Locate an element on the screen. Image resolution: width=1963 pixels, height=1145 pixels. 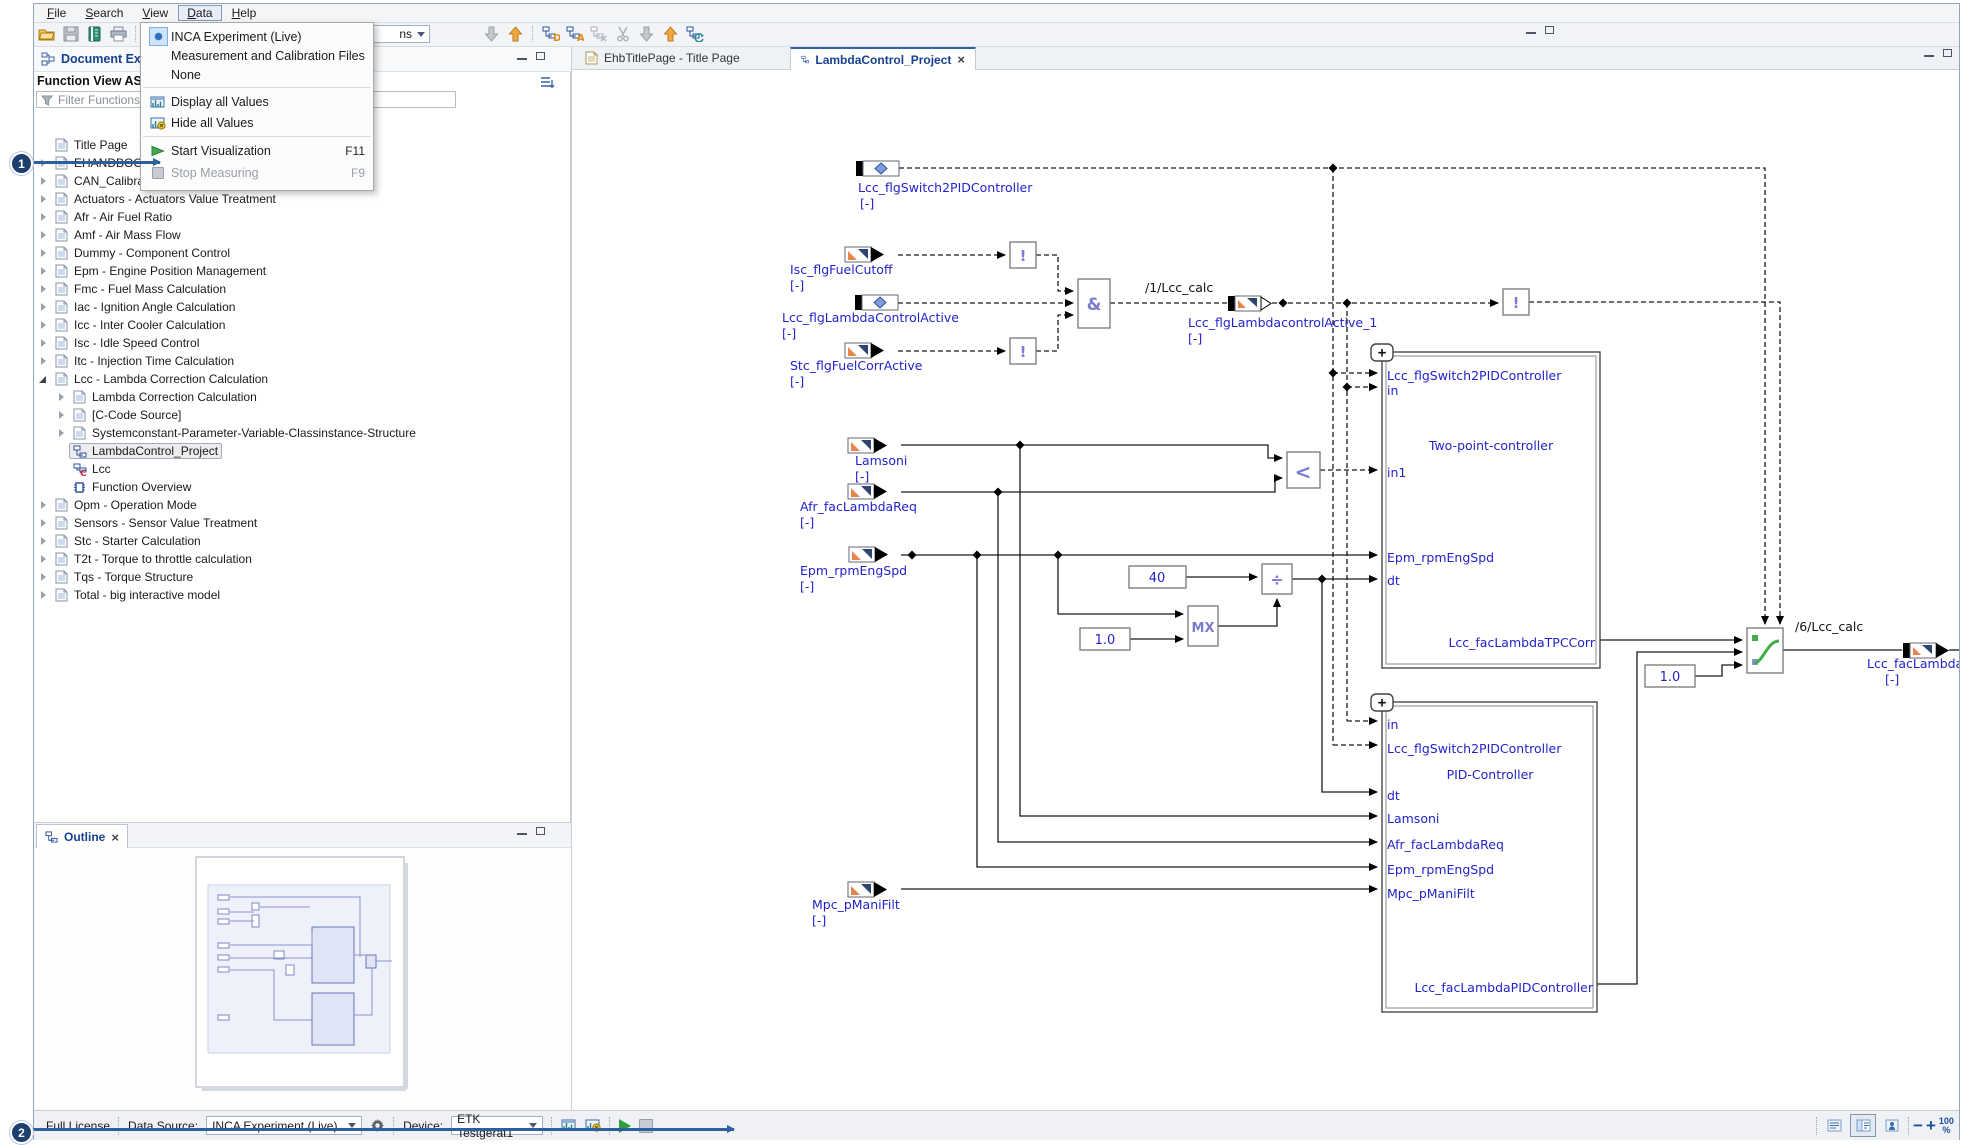
view-document-button is located at coordinates (1834, 1125).